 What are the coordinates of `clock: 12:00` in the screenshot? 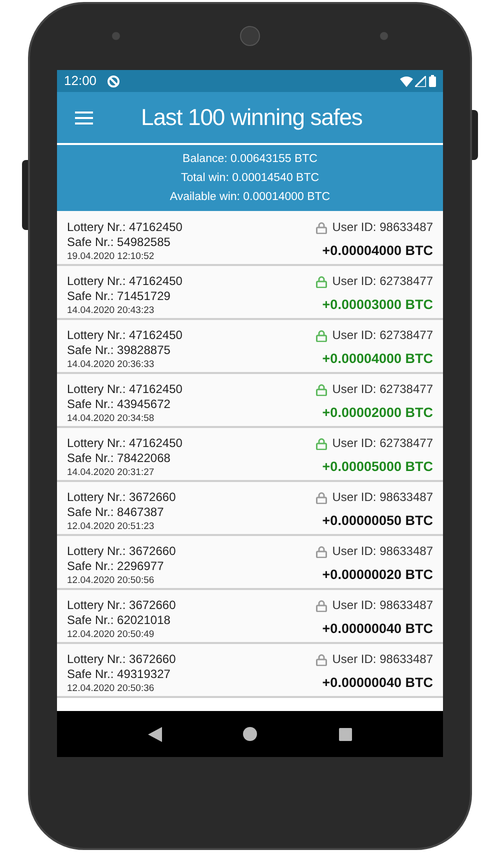 It's located at (80, 81).